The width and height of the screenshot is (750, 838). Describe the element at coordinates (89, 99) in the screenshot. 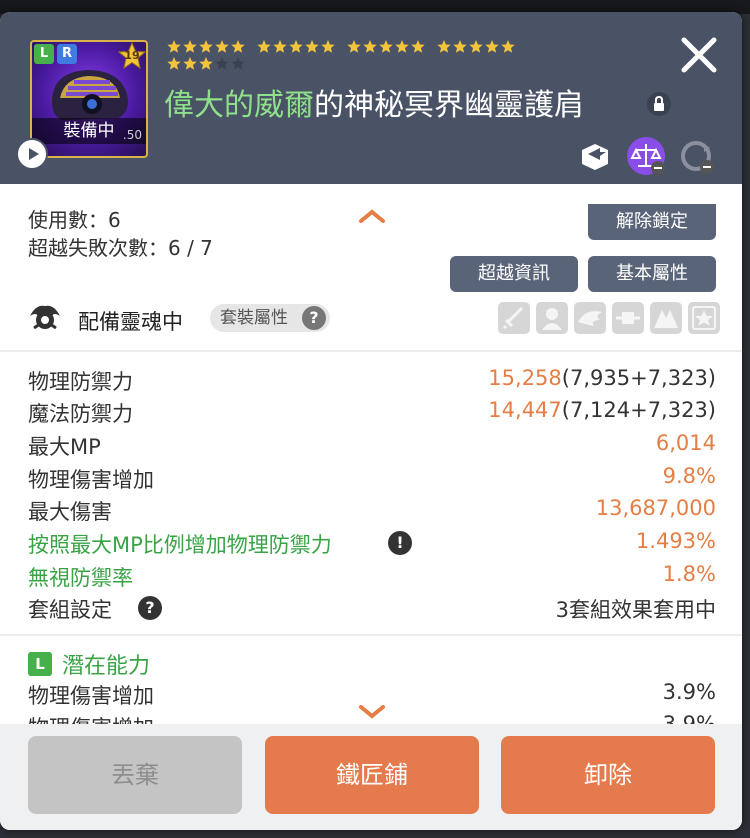

I see `item-icon: L R 19 裝備中 .50` at that location.